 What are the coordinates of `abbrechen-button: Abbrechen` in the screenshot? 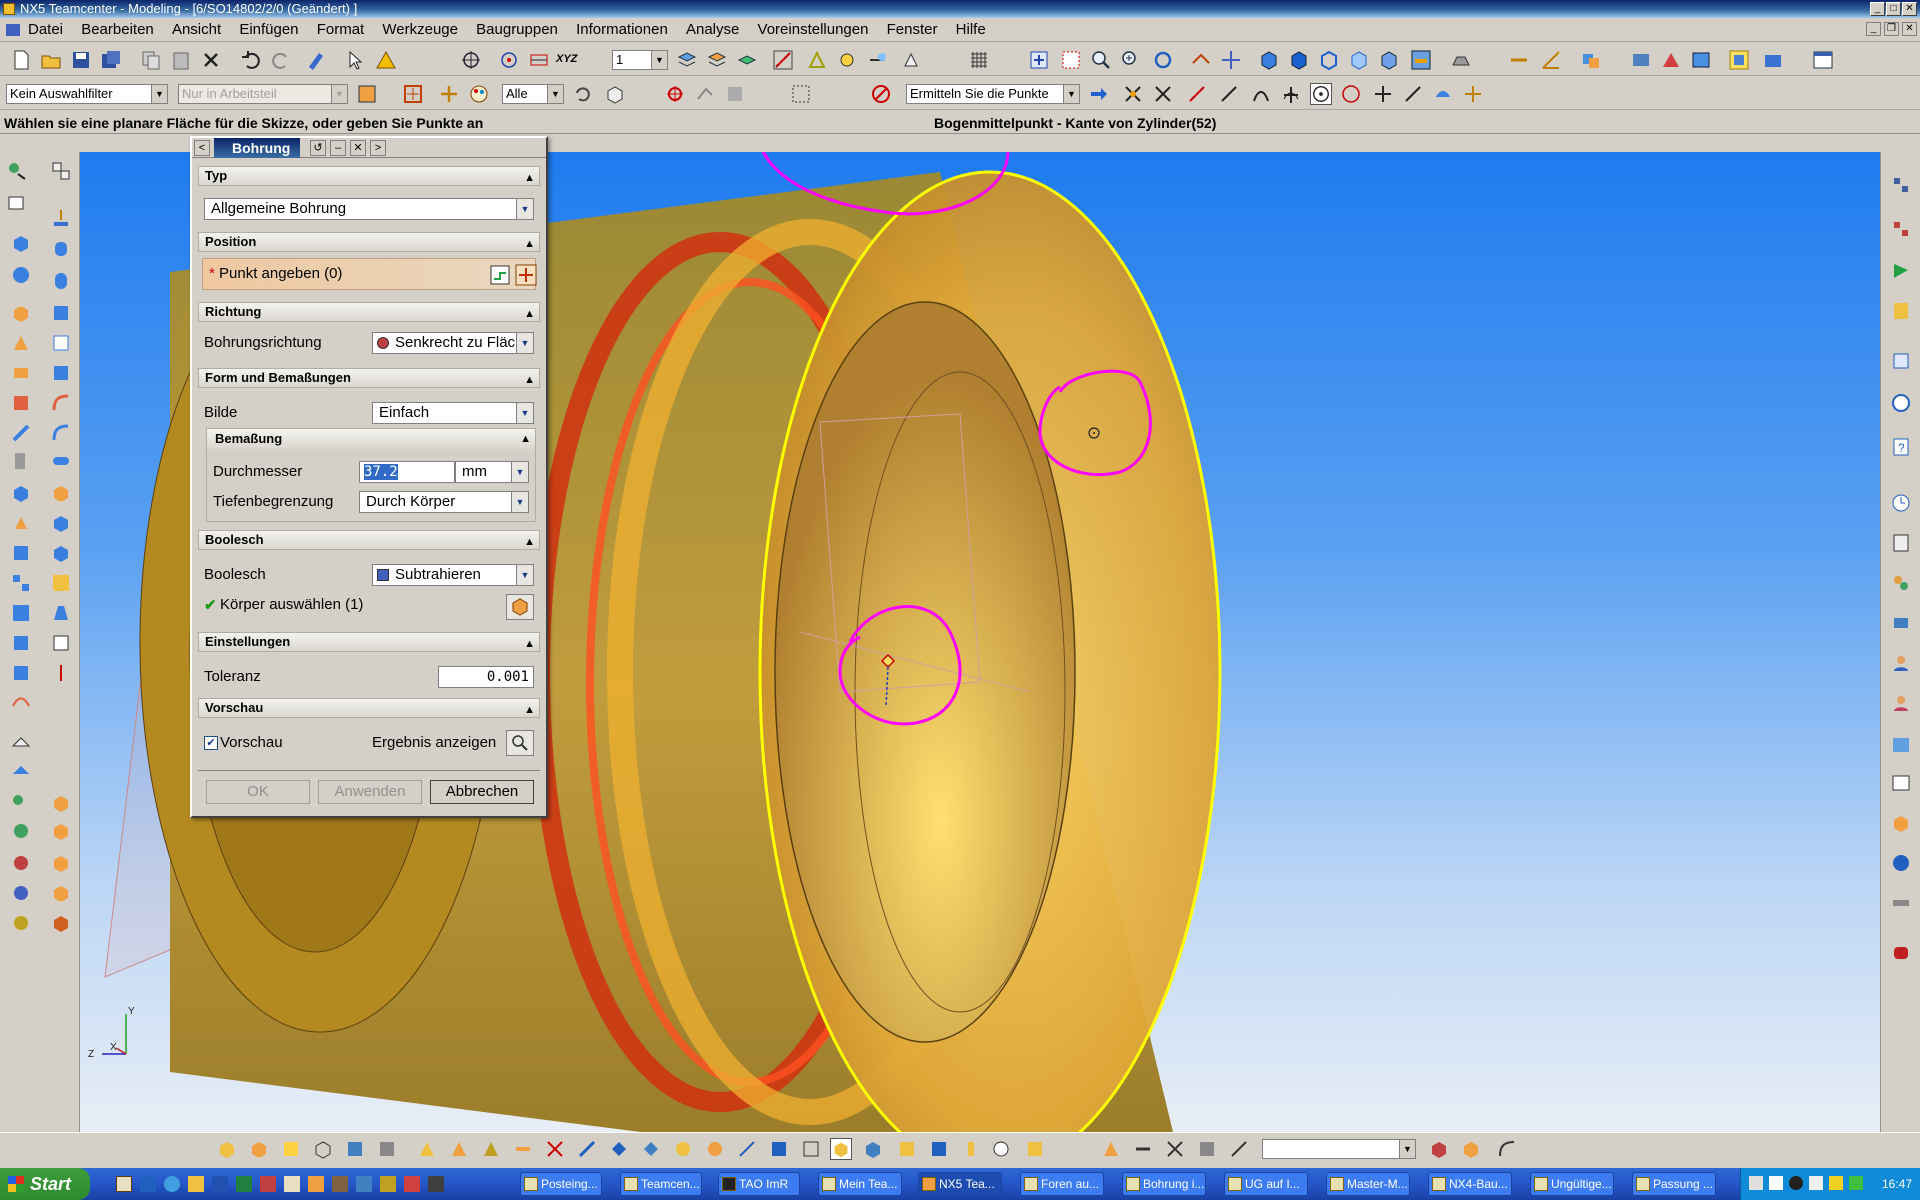 It's located at (482, 792).